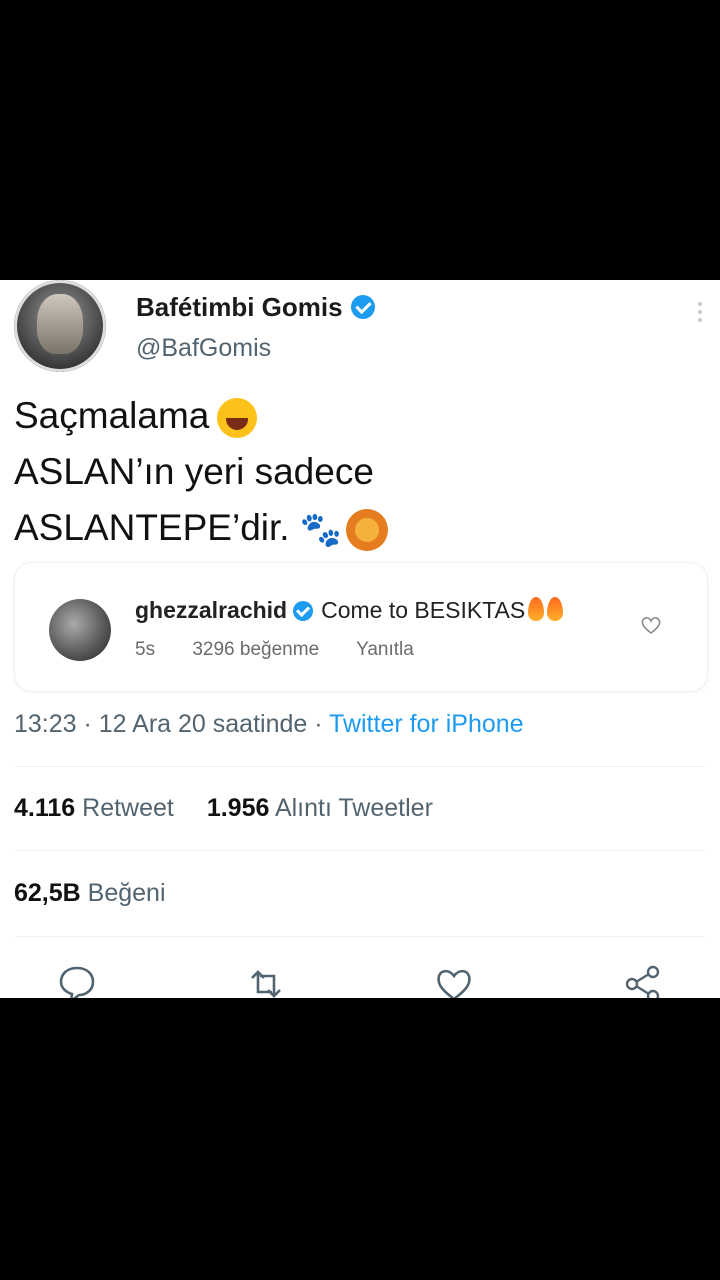 The width and height of the screenshot is (720, 1280). What do you see at coordinates (237, 418) in the screenshot?
I see `laughing-emoji-icon` at bounding box center [237, 418].